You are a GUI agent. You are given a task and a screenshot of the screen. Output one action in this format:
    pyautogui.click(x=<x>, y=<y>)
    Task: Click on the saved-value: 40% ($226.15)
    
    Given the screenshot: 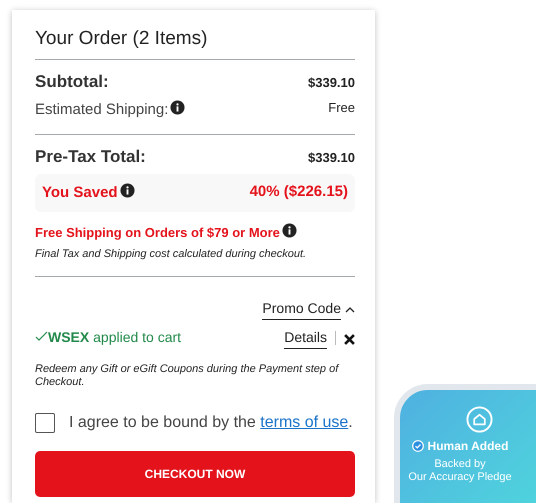 What is the action you would take?
    pyautogui.click(x=299, y=192)
    